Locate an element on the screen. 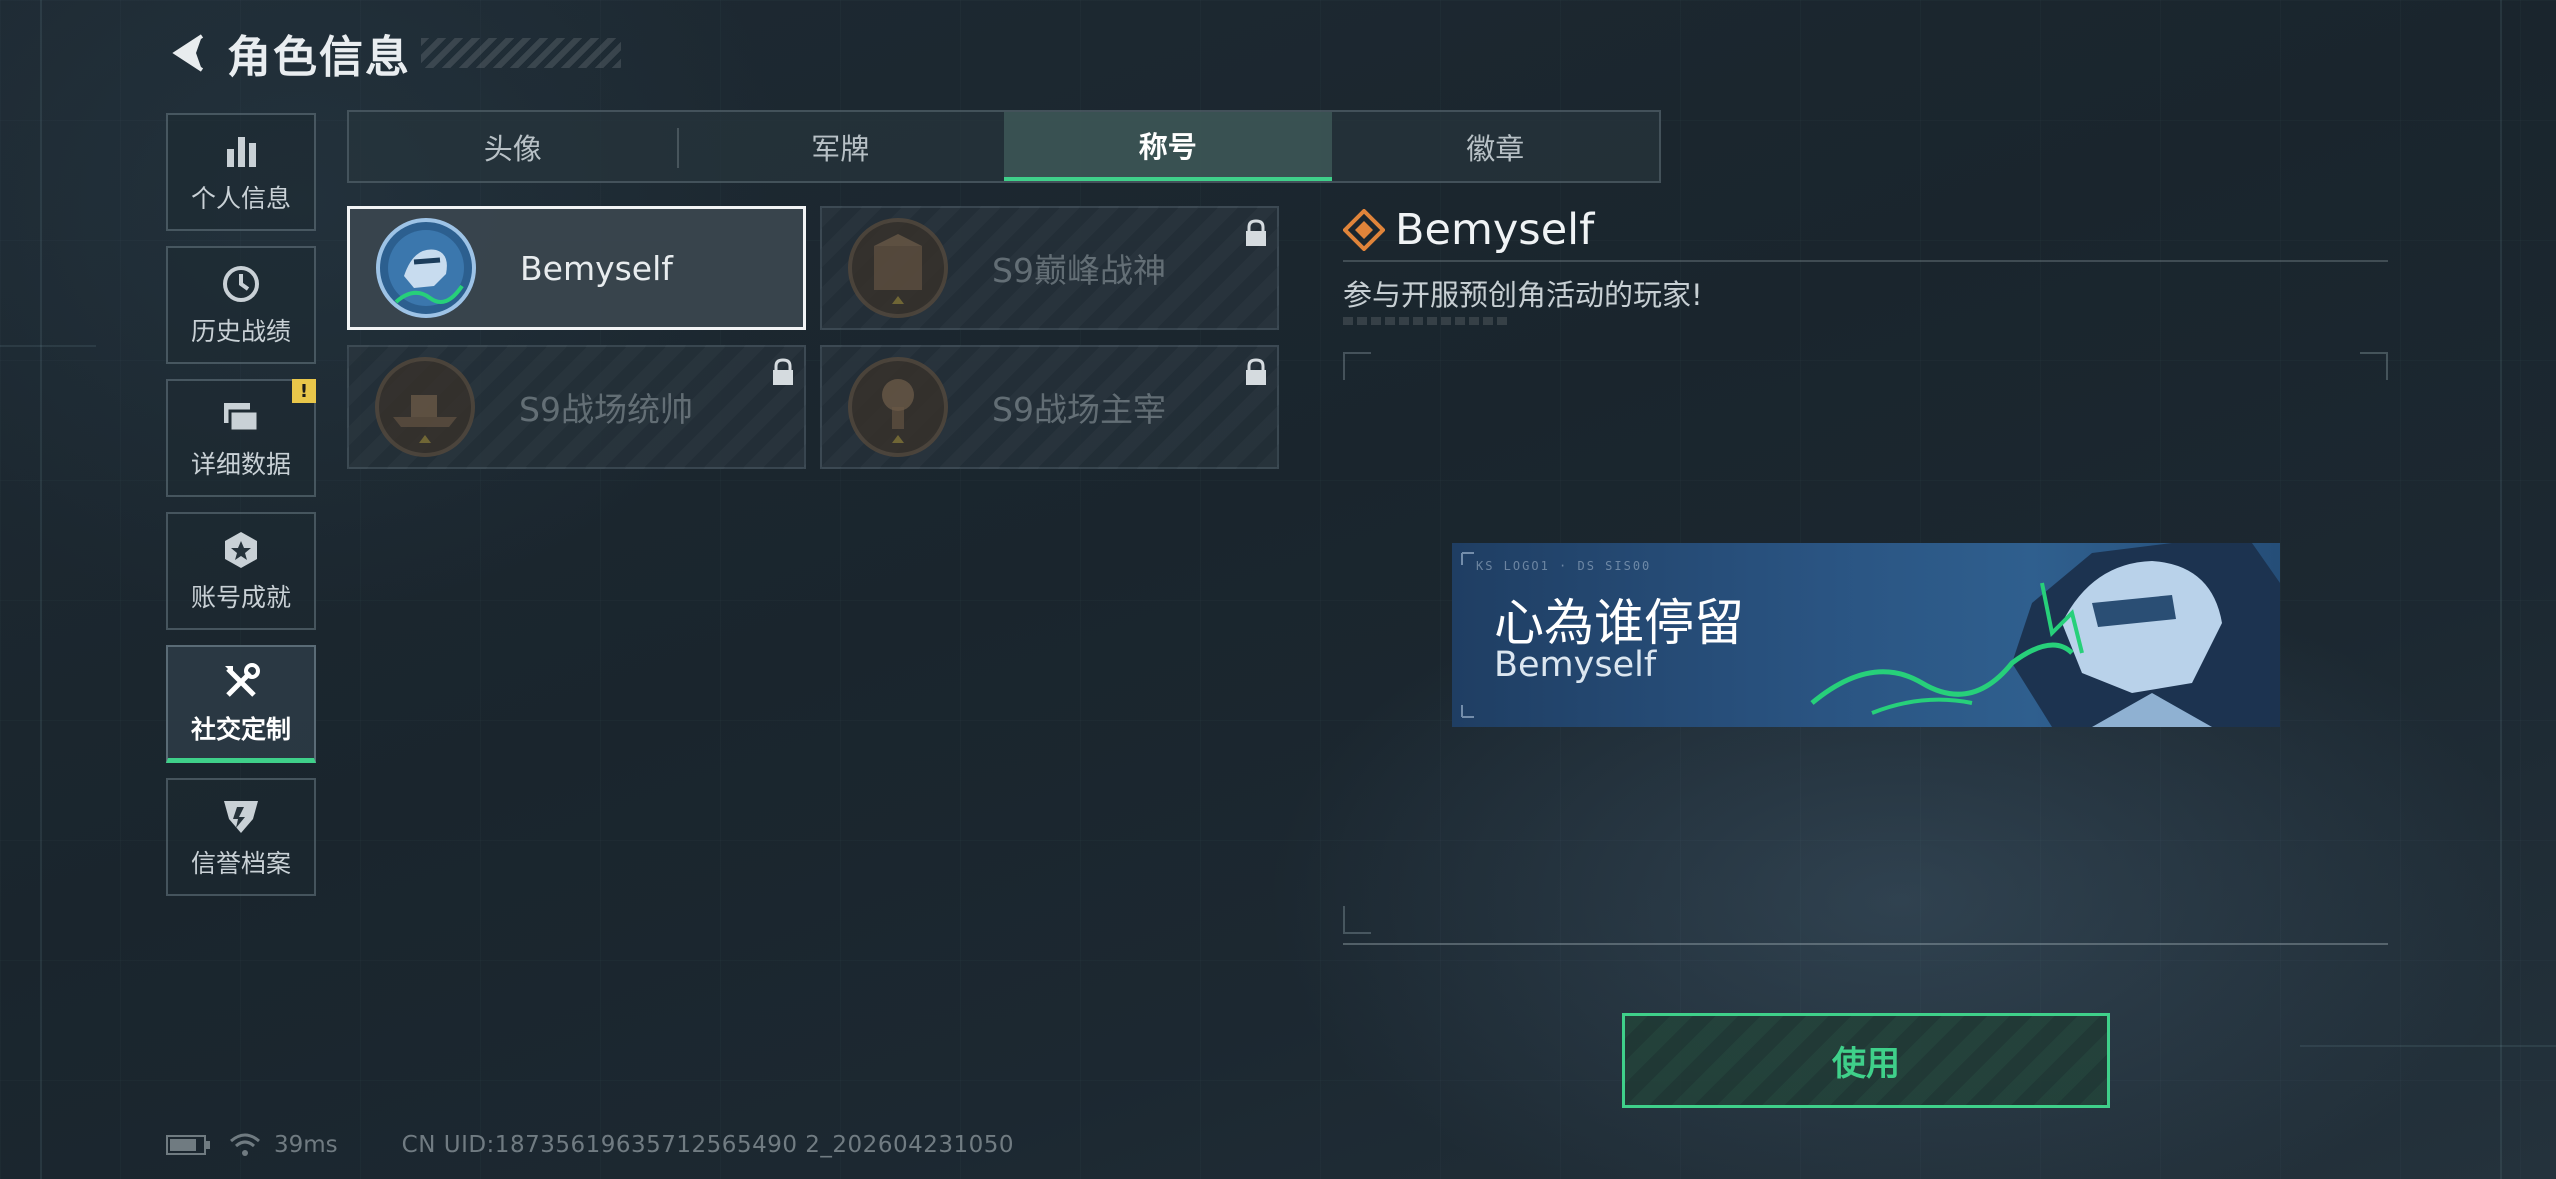 Image resolution: width=2556 pixels, height=1179 pixels. sidebar-item-social-custom: 社交定制 is located at coordinates (241, 704).